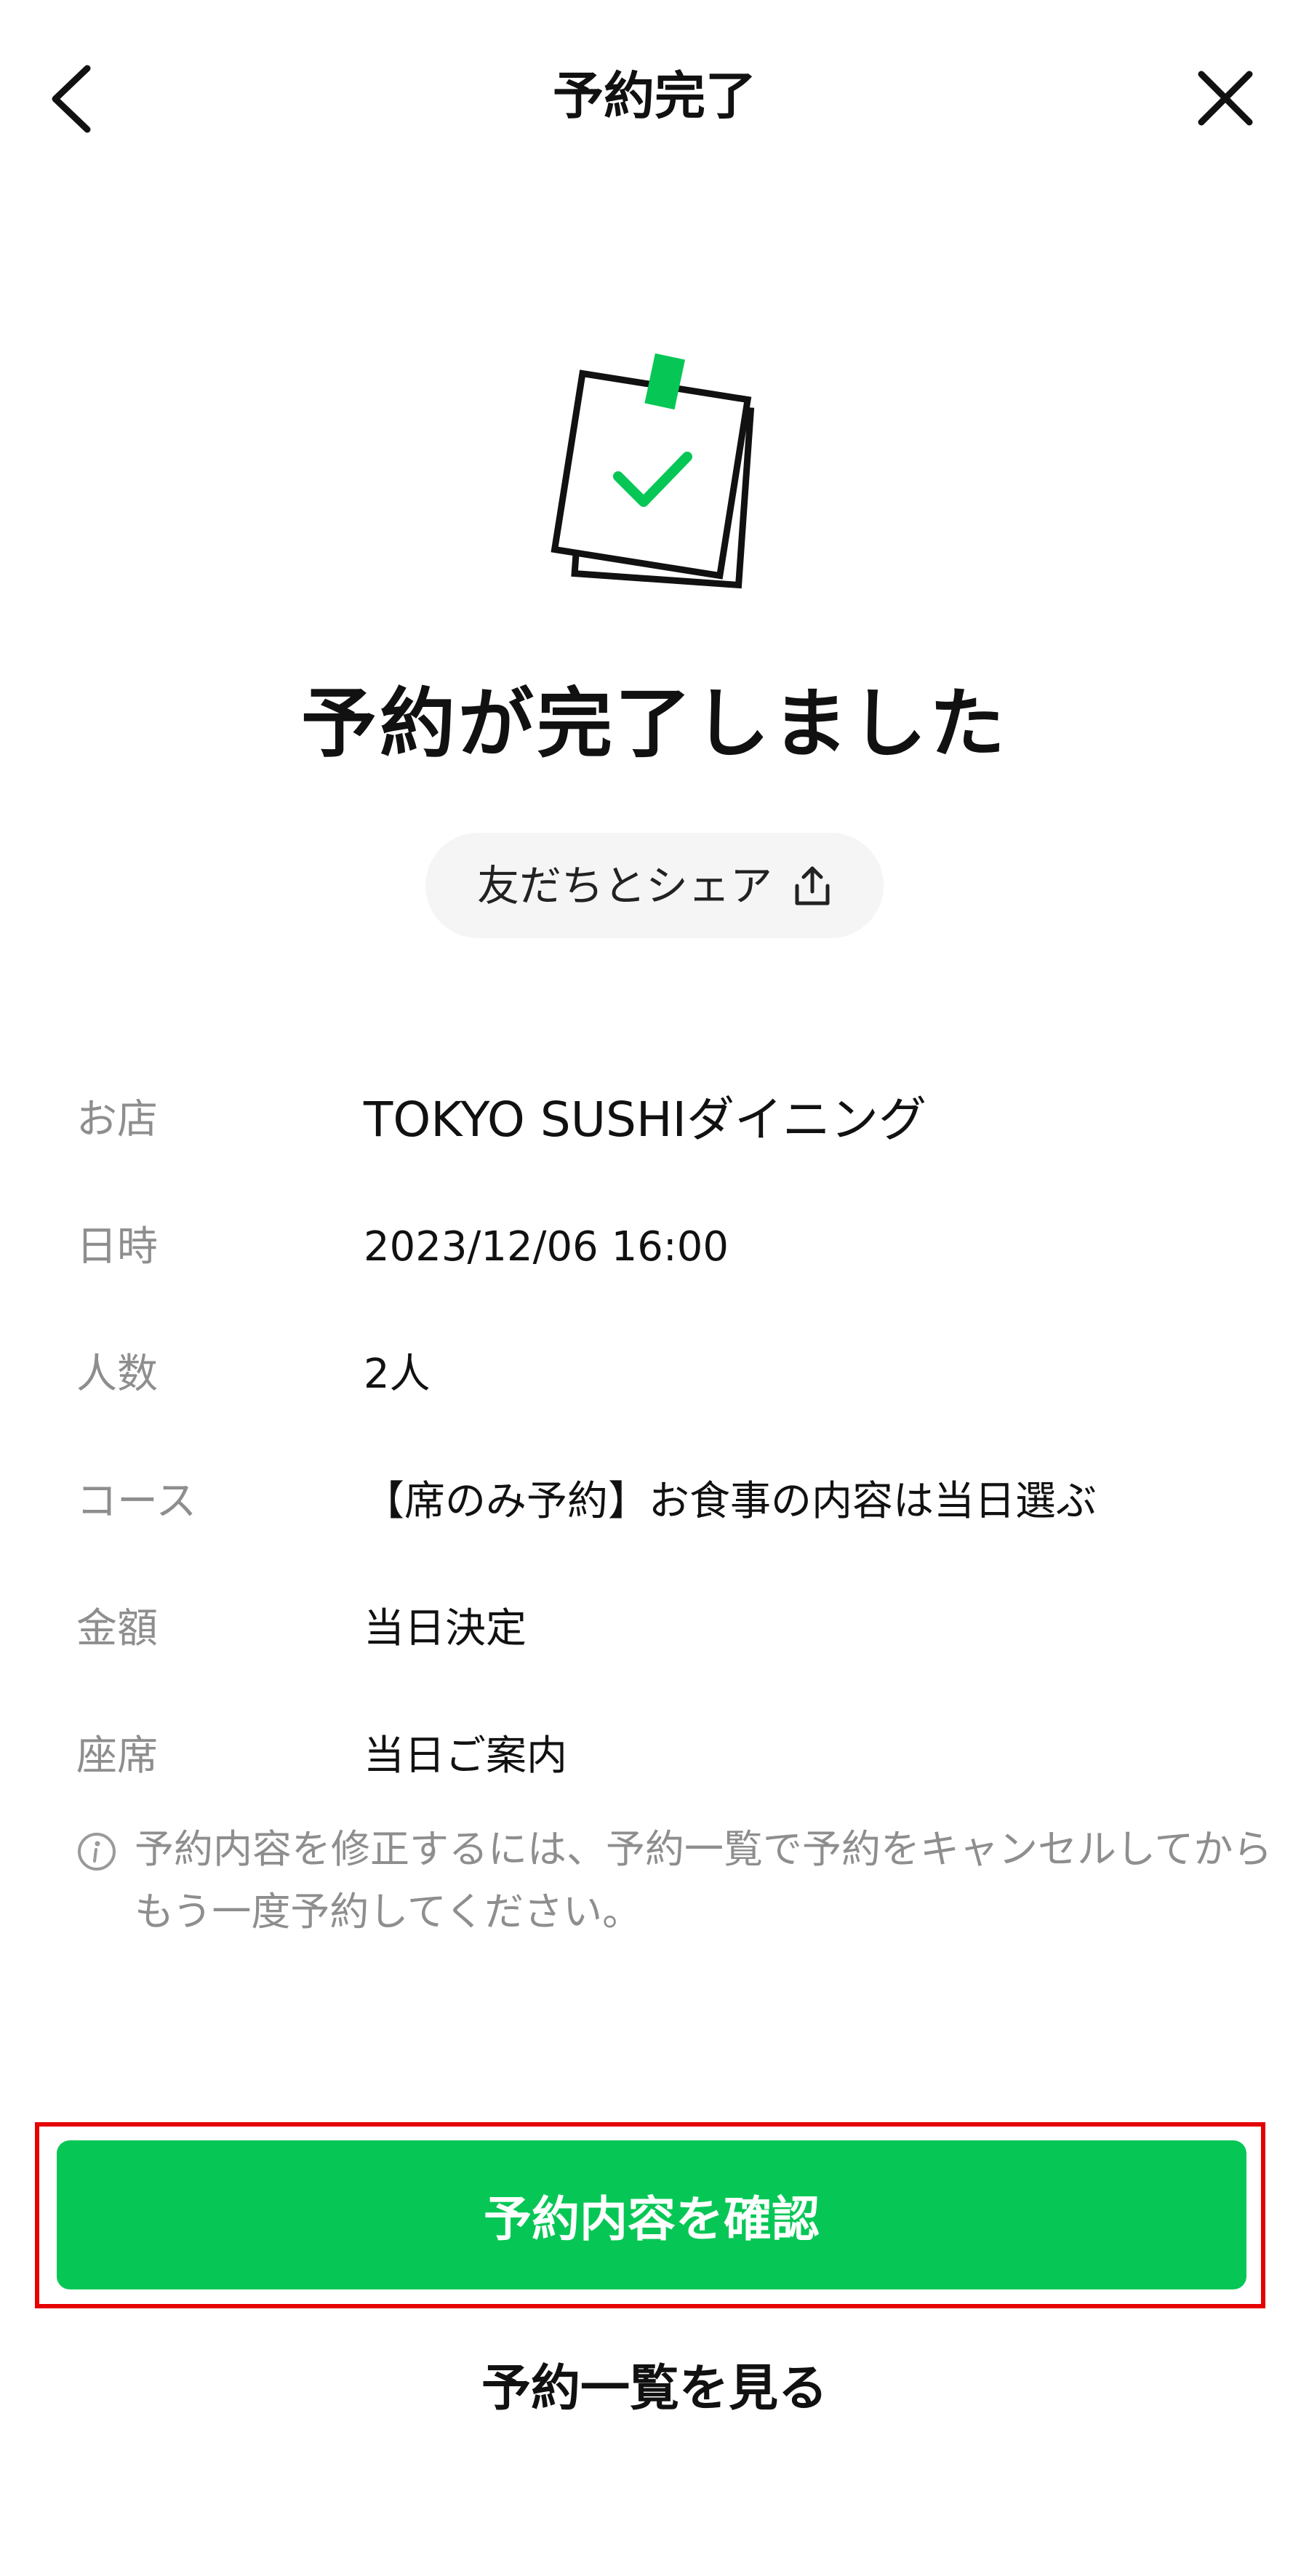  Describe the element at coordinates (136, 1501) in the screenshot. I see `detail-label: コース` at that location.